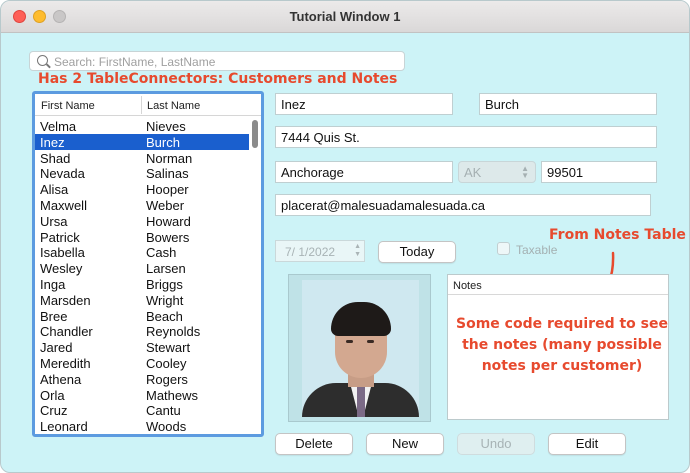 This screenshot has width=690, height=473. I want to click on cell-last-name: Cooley, so click(166, 363).